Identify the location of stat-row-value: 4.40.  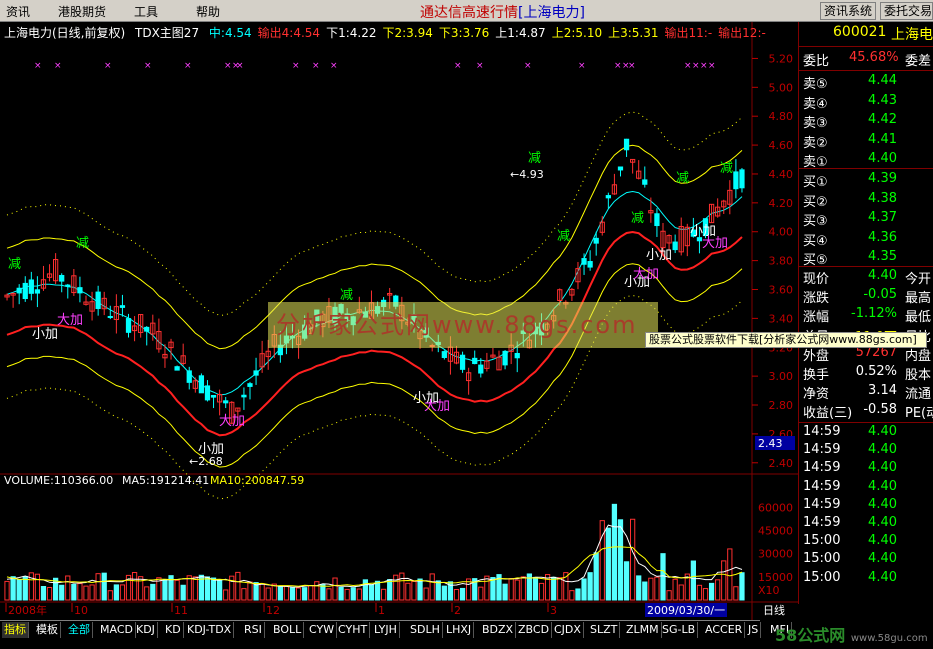
(882, 275).